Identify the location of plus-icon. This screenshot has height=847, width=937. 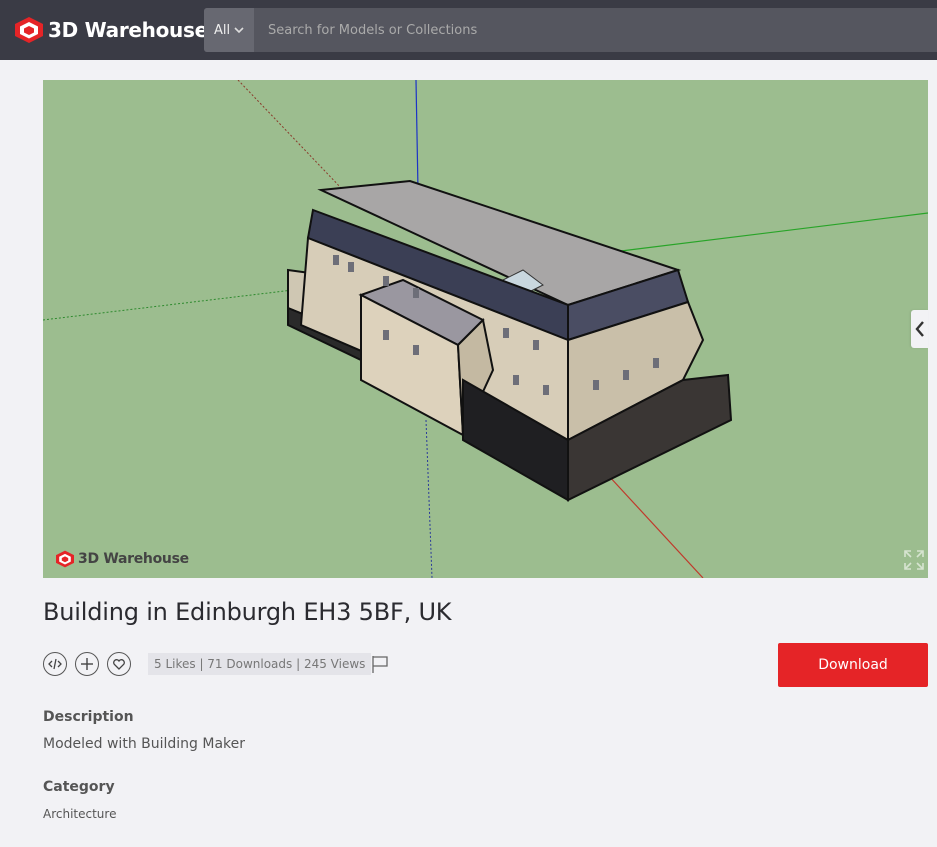
(87, 664).